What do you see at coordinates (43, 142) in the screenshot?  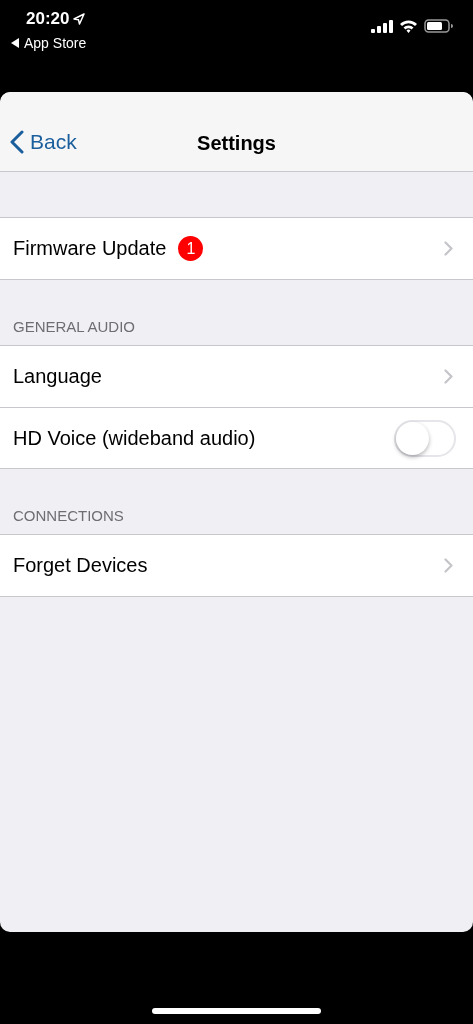 I see `back-button: Back` at bounding box center [43, 142].